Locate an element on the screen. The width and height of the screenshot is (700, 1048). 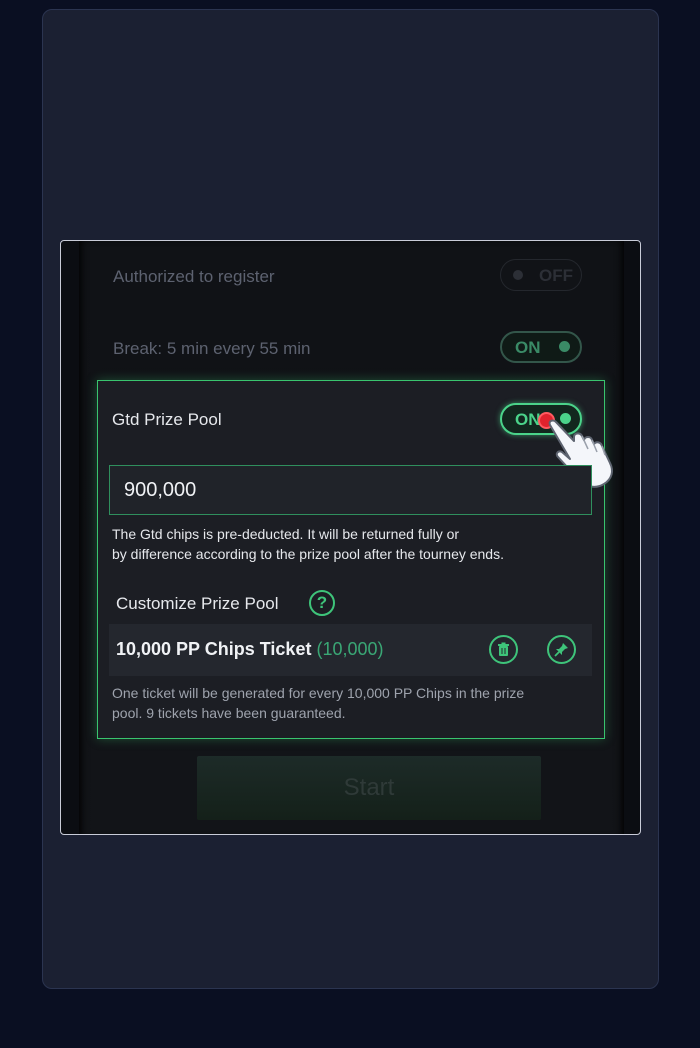
break-label: Break: 5 min every 55 min is located at coordinates (212, 348).